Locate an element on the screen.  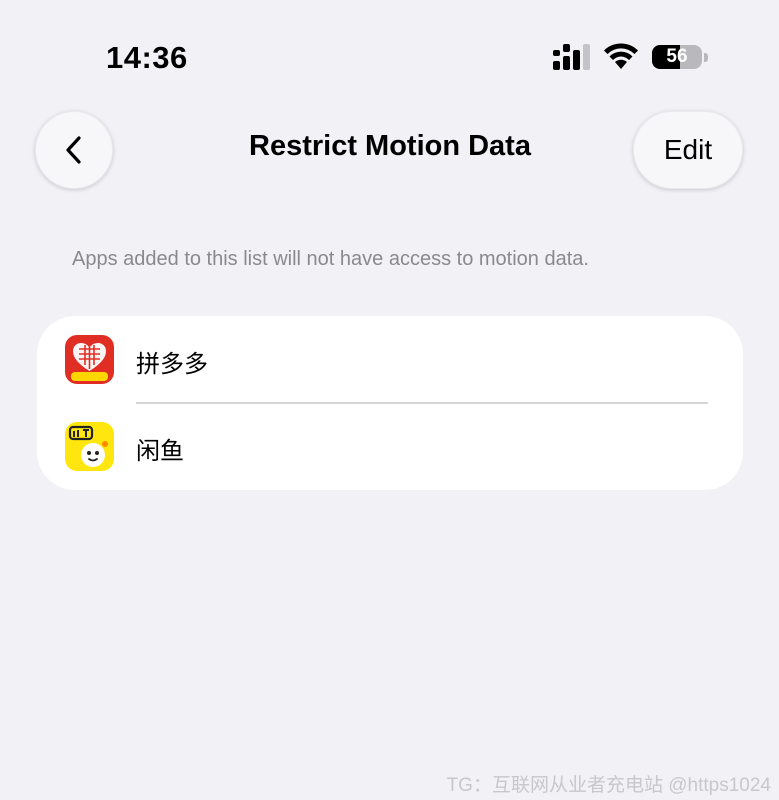
status-time: 14:36 is located at coordinates (147, 57).